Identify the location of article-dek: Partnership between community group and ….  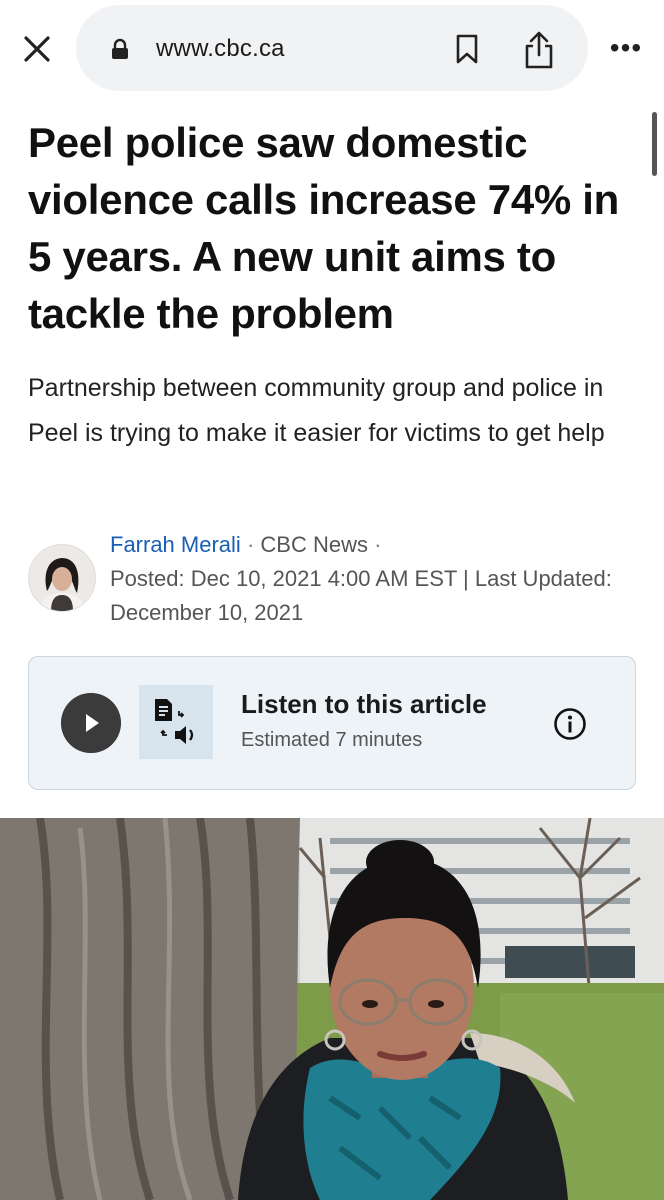
(316, 410).